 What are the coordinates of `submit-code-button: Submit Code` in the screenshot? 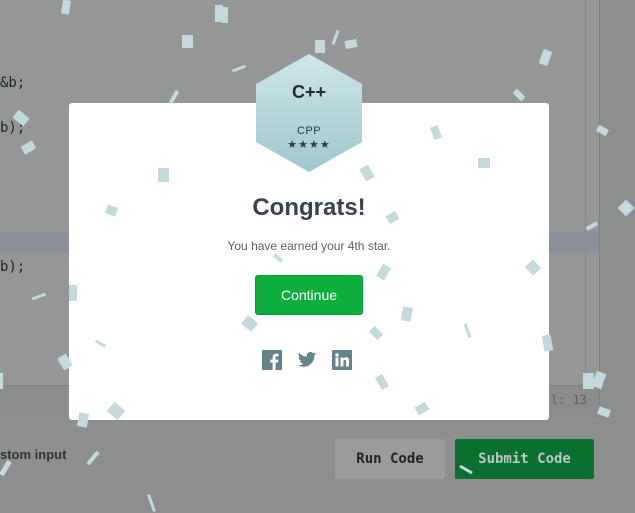 It's located at (524, 459).